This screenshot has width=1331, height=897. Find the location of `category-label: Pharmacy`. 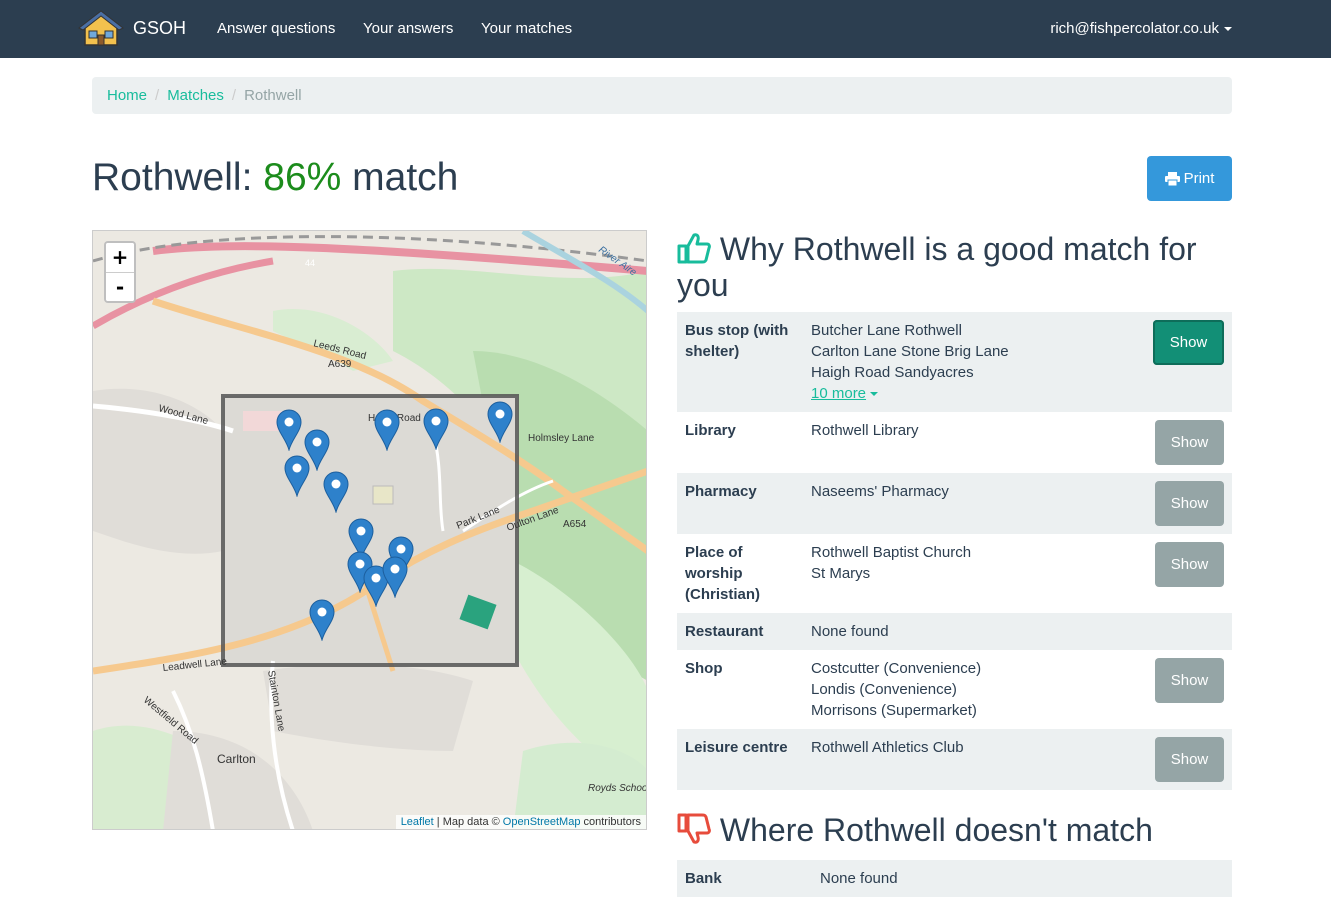

category-label: Pharmacy is located at coordinates (721, 491).